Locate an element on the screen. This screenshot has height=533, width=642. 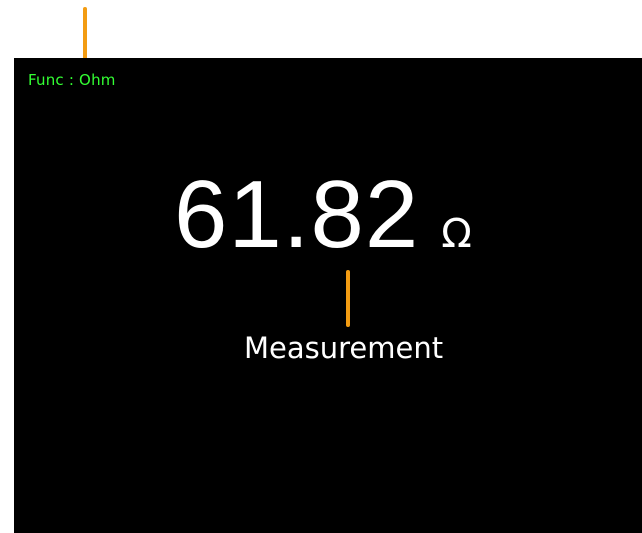
function-callout-line is located at coordinates (85, 35).